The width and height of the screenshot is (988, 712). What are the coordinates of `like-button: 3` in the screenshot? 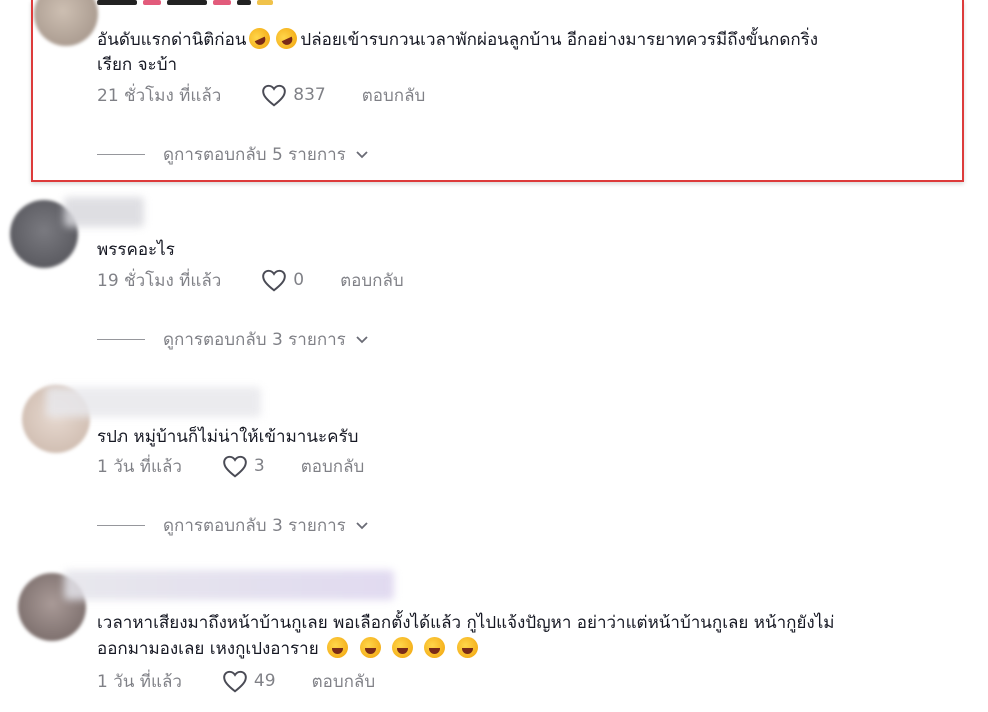 It's located at (243, 466).